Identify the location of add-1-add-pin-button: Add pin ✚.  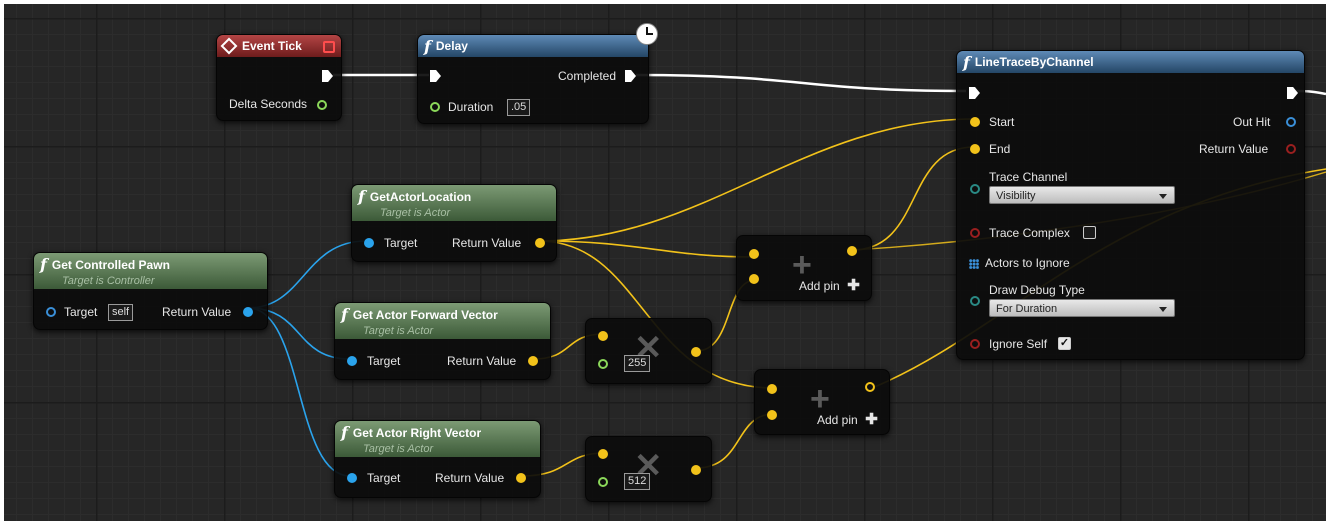
(829, 285).